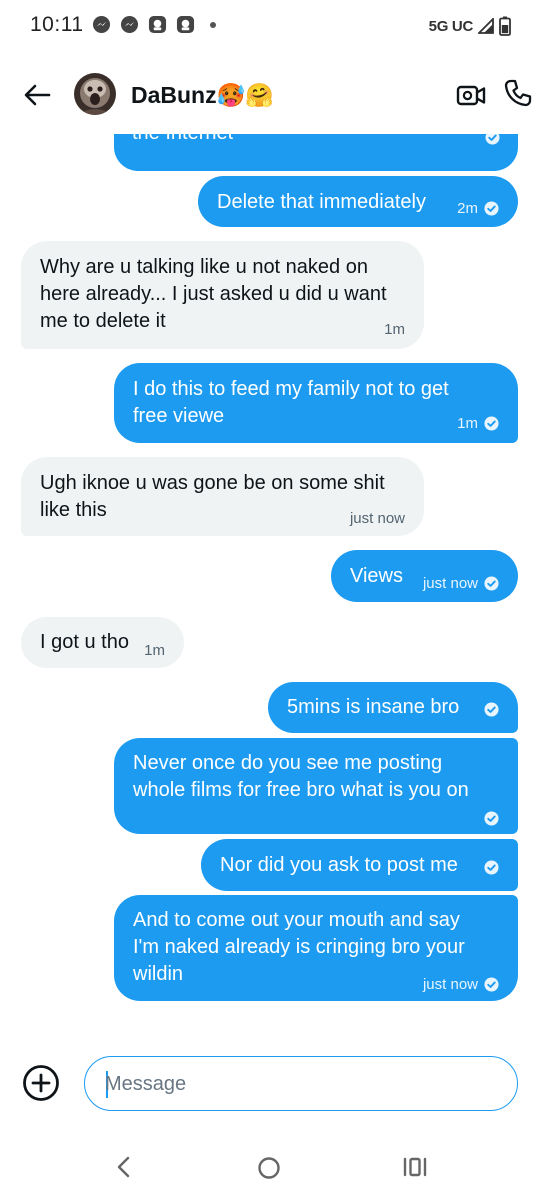 The image size is (539, 1200). What do you see at coordinates (296, 920) in the screenshot?
I see `message-text: And to come out your mouth and say` at bounding box center [296, 920].